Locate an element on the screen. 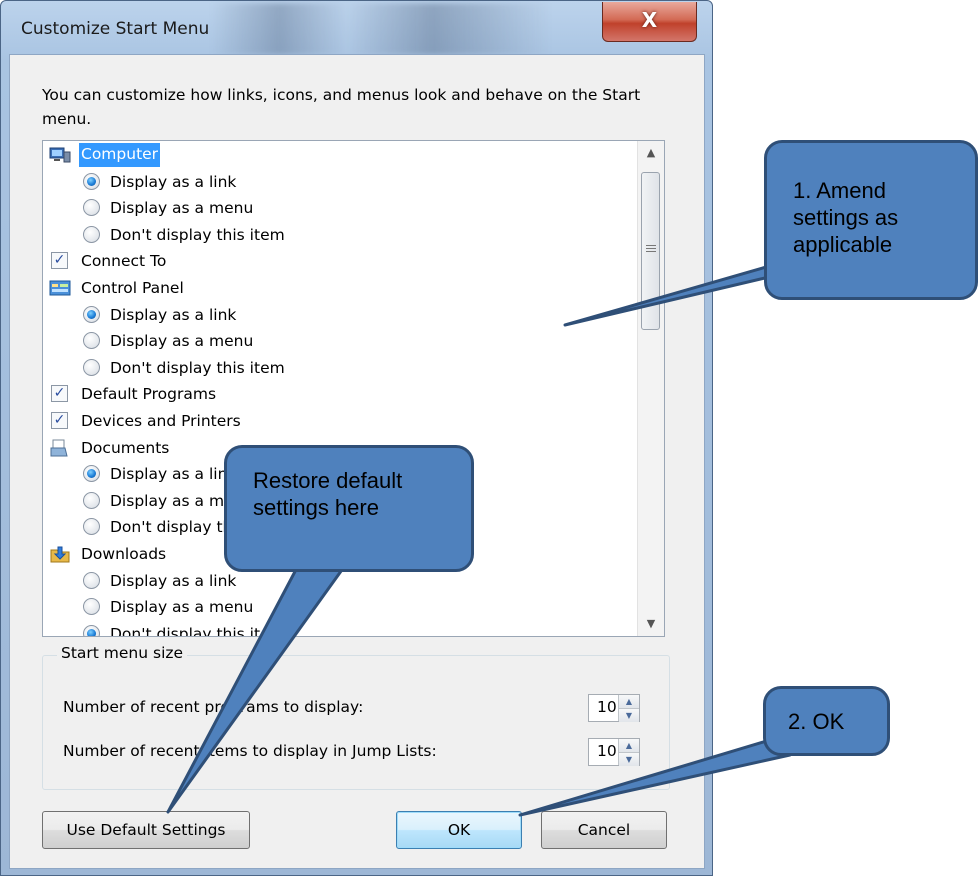 This screenshot has width=979, height=880. callout-ok-text: 2. OK is located at coordinates (816, 721).